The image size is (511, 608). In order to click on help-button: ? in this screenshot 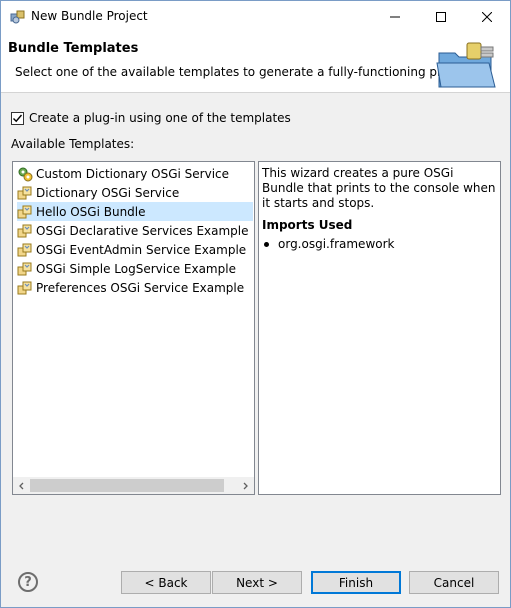, I will do `click(28, 582)`.